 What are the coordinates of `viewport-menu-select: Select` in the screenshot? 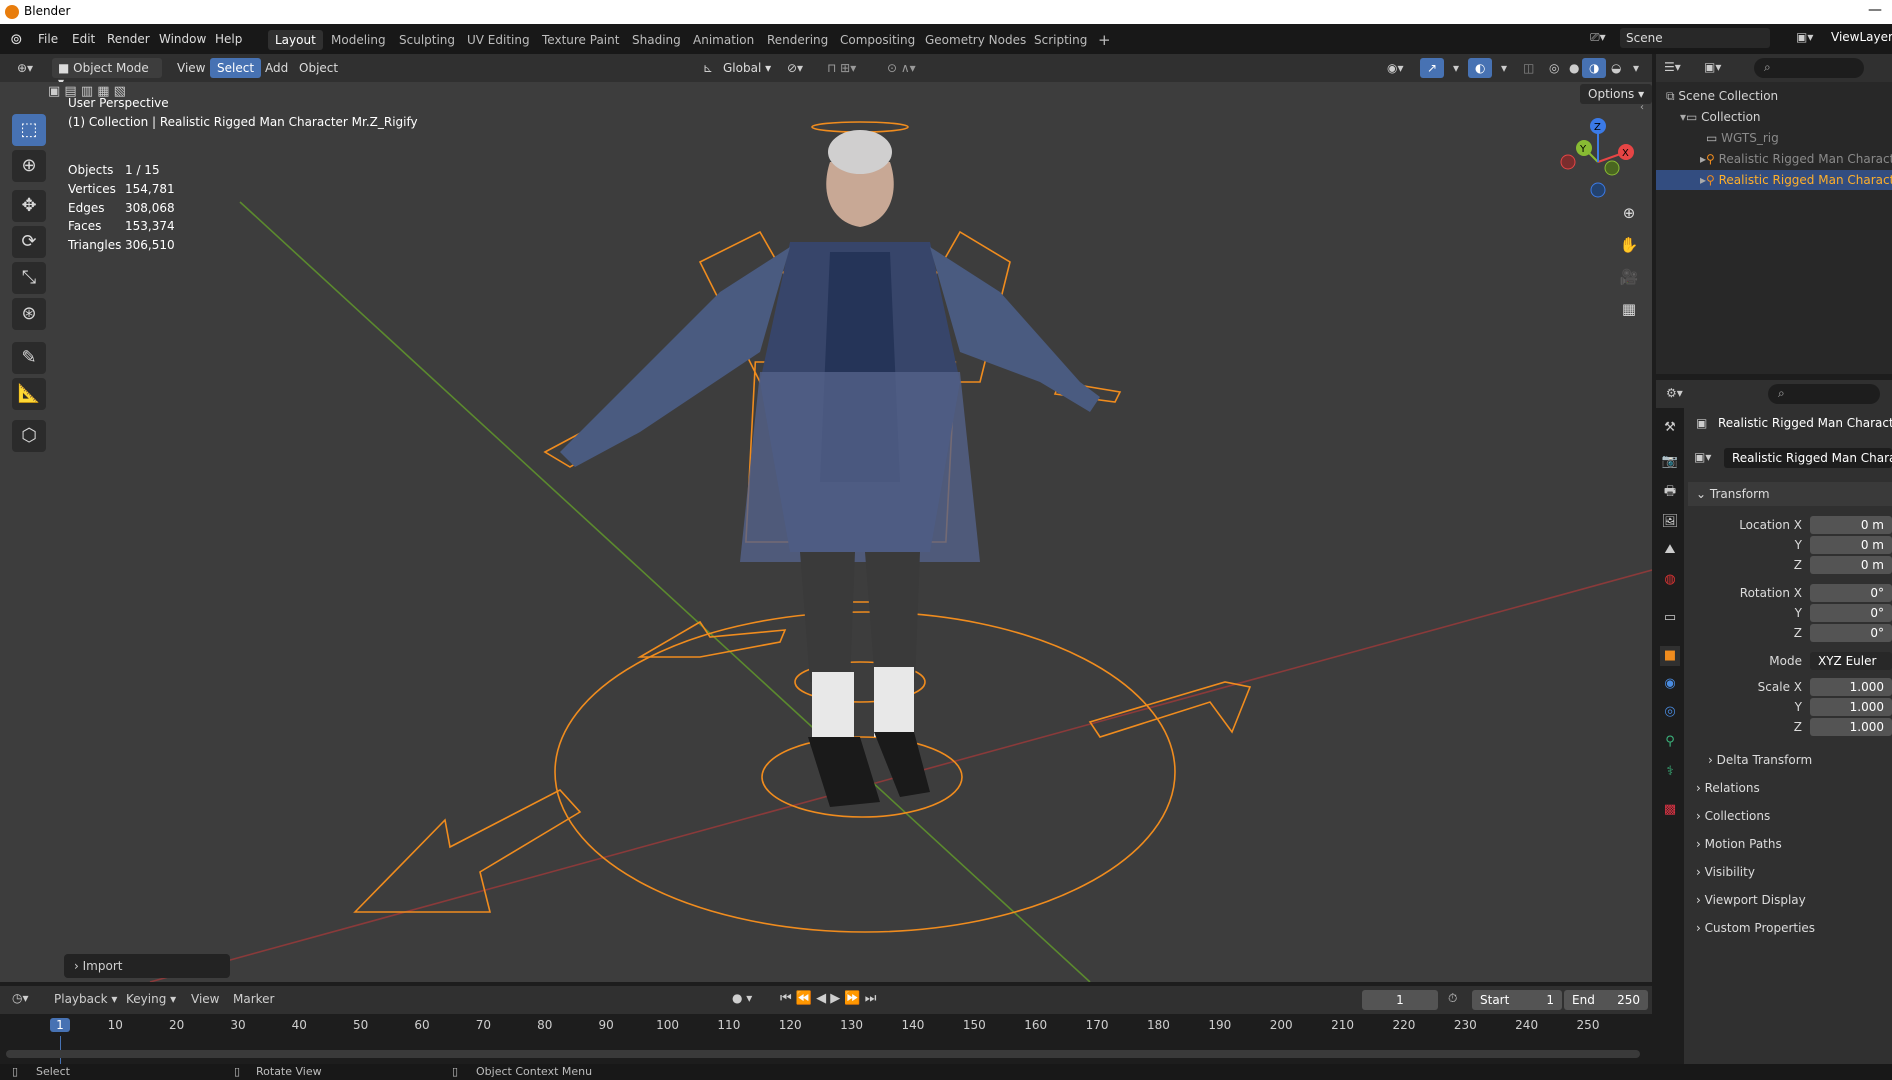 It's located at (236, 68).